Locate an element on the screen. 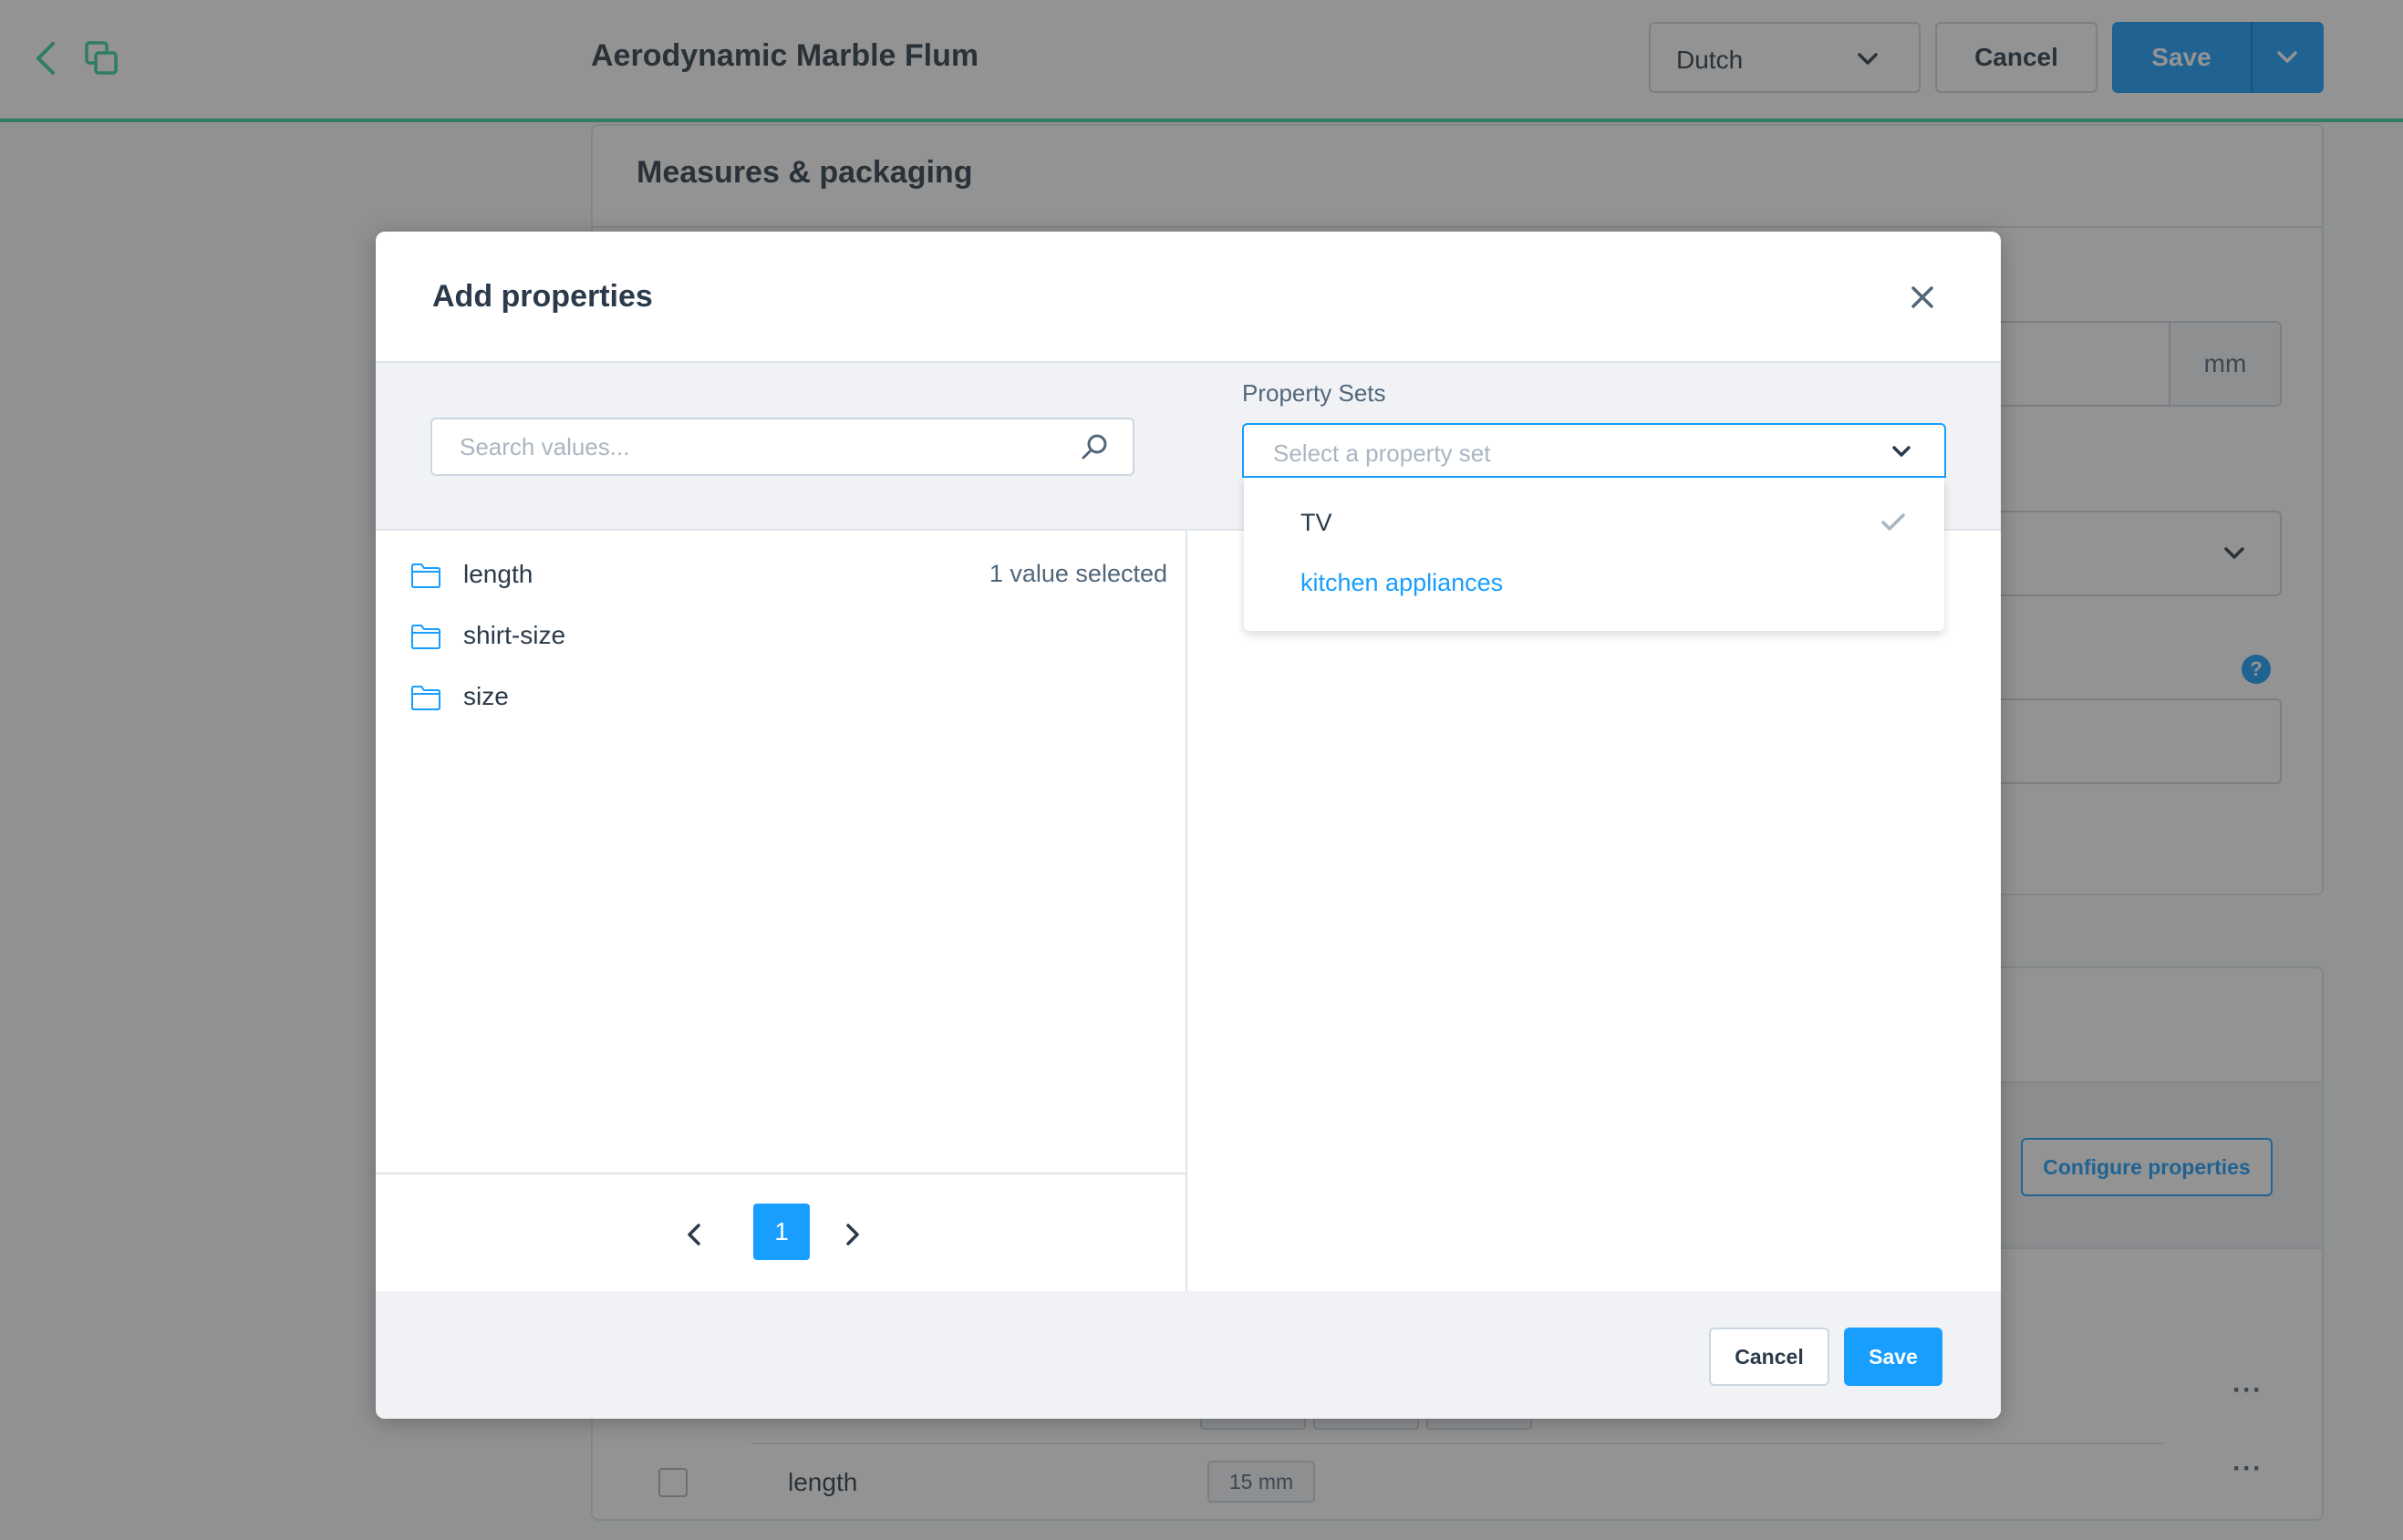 Image resolution: width=2403 pixels, height=1540 pixels. search-field is located at coordinates (782, 447).